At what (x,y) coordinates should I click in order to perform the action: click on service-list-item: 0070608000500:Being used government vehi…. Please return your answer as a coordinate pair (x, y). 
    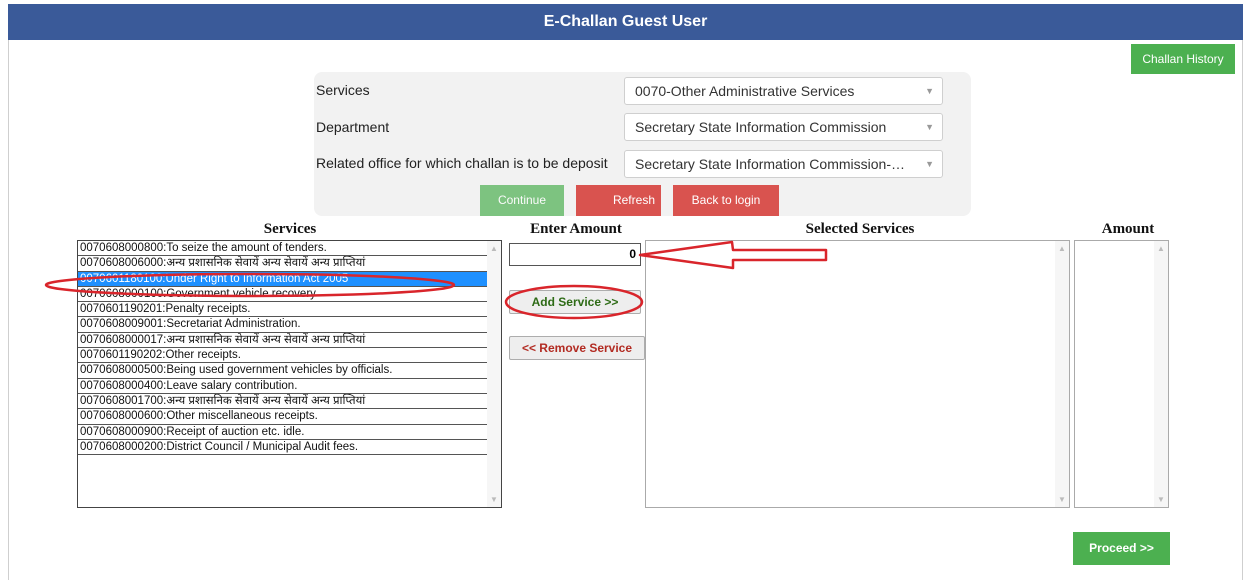
    Looking at the image, I should click on (282, 371).